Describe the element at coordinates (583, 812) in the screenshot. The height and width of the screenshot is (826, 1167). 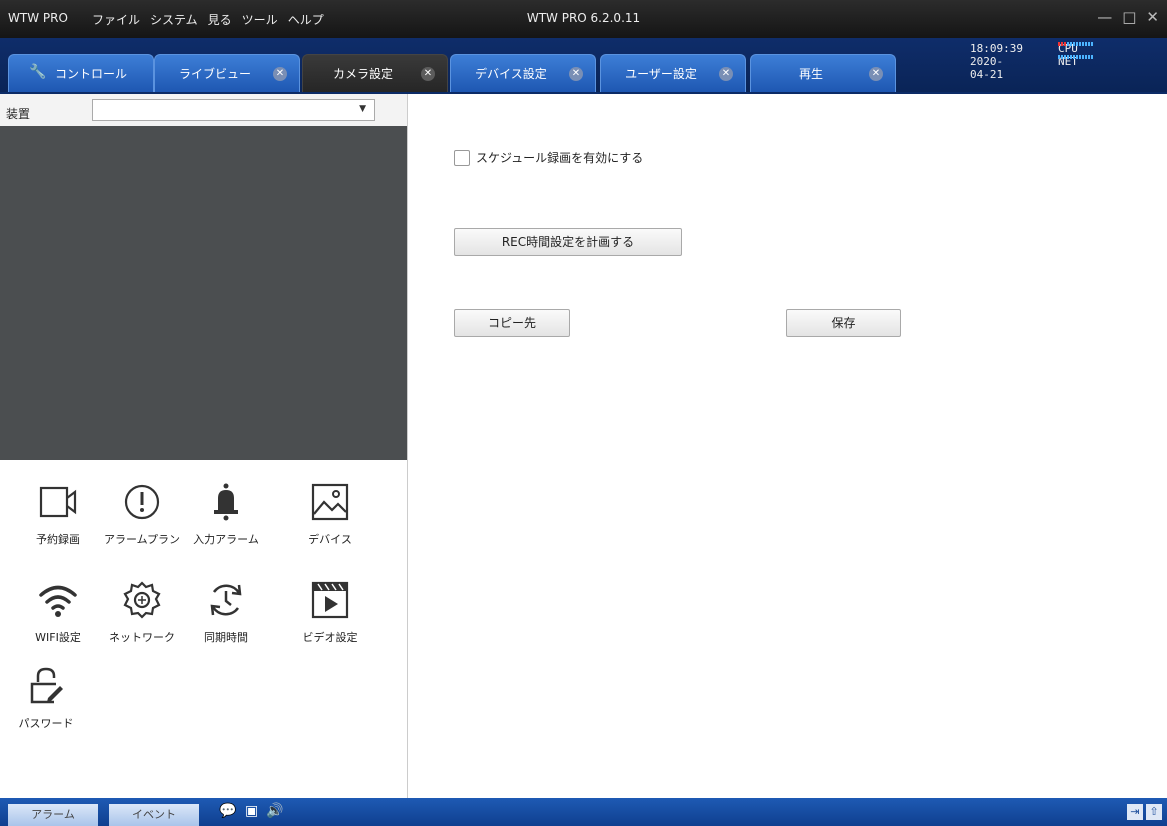
I see `bottom-bar: アラーム イベント 💬 ▣ 🔊 ⇥ ⇧` at that location.